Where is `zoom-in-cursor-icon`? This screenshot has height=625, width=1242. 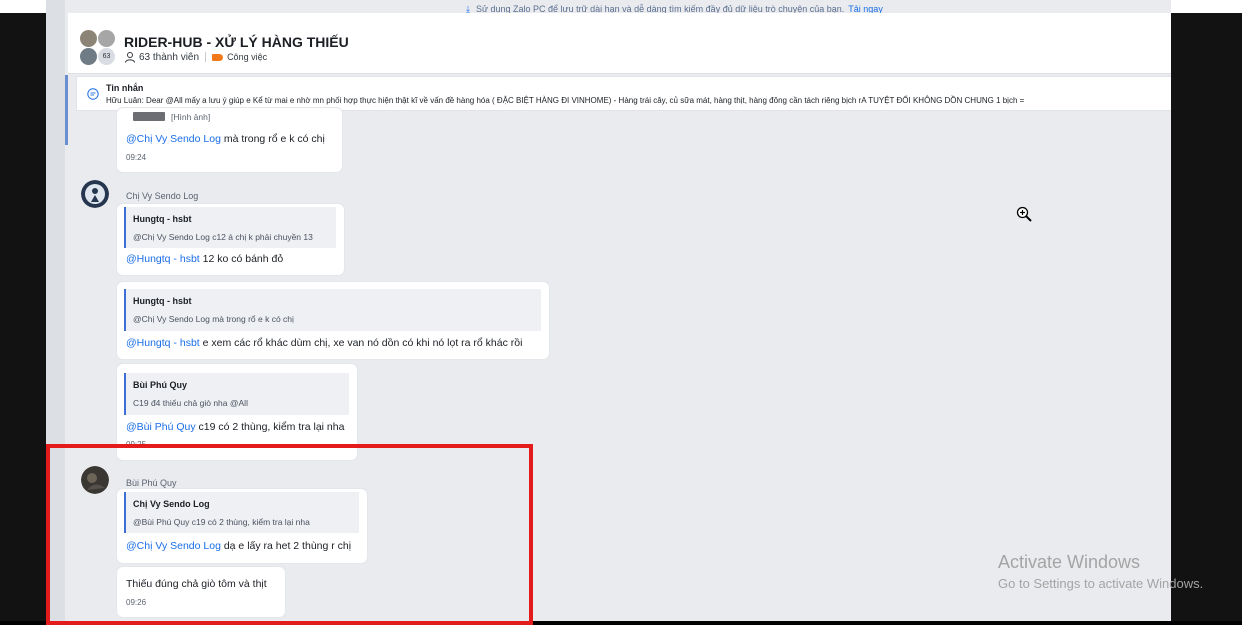
zoom-in-cursor-icon is located at coordinates (1024, 214).